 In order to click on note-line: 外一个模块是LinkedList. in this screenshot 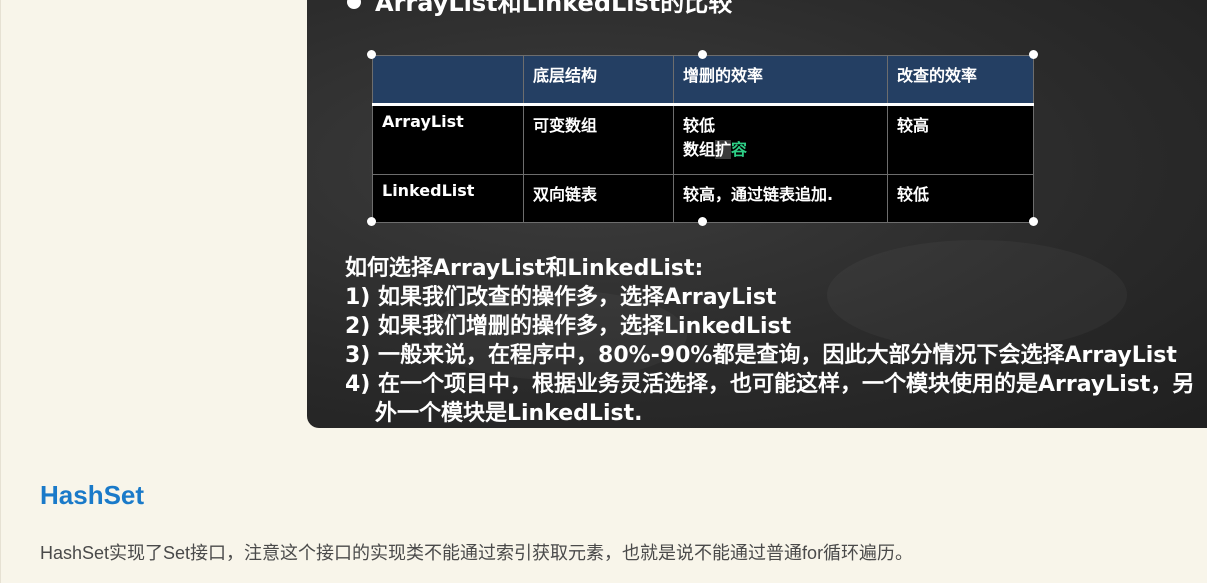, I will do `click(509, 413)`.